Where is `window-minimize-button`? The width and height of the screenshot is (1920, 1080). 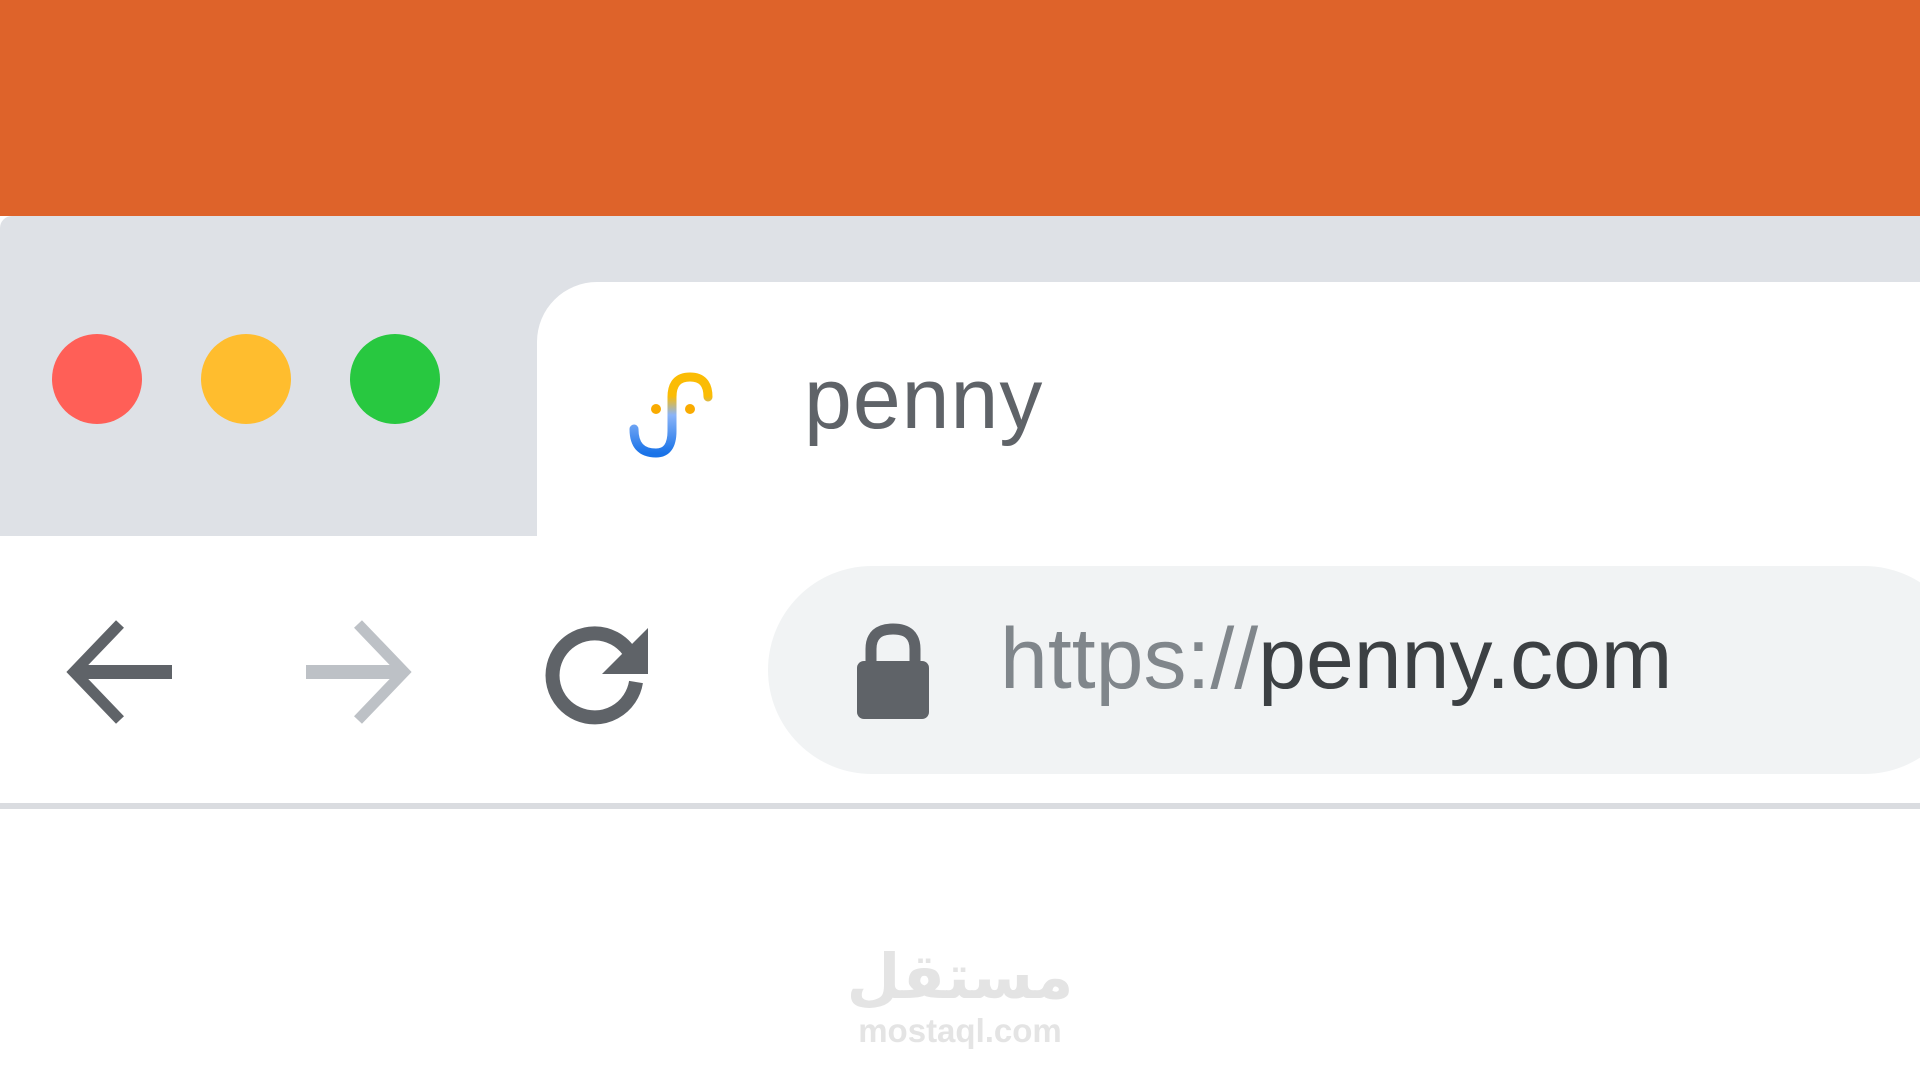 window-minimize-button is located at coordinates (246, 379).